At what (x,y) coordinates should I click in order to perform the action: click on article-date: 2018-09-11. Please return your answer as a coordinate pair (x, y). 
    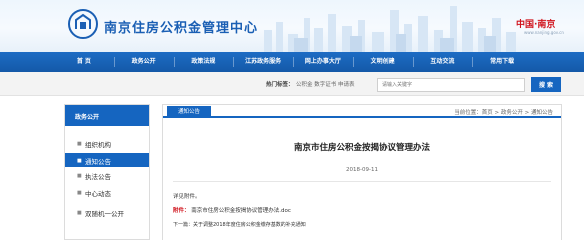
    Looking at the image, I should click on (362, 170).